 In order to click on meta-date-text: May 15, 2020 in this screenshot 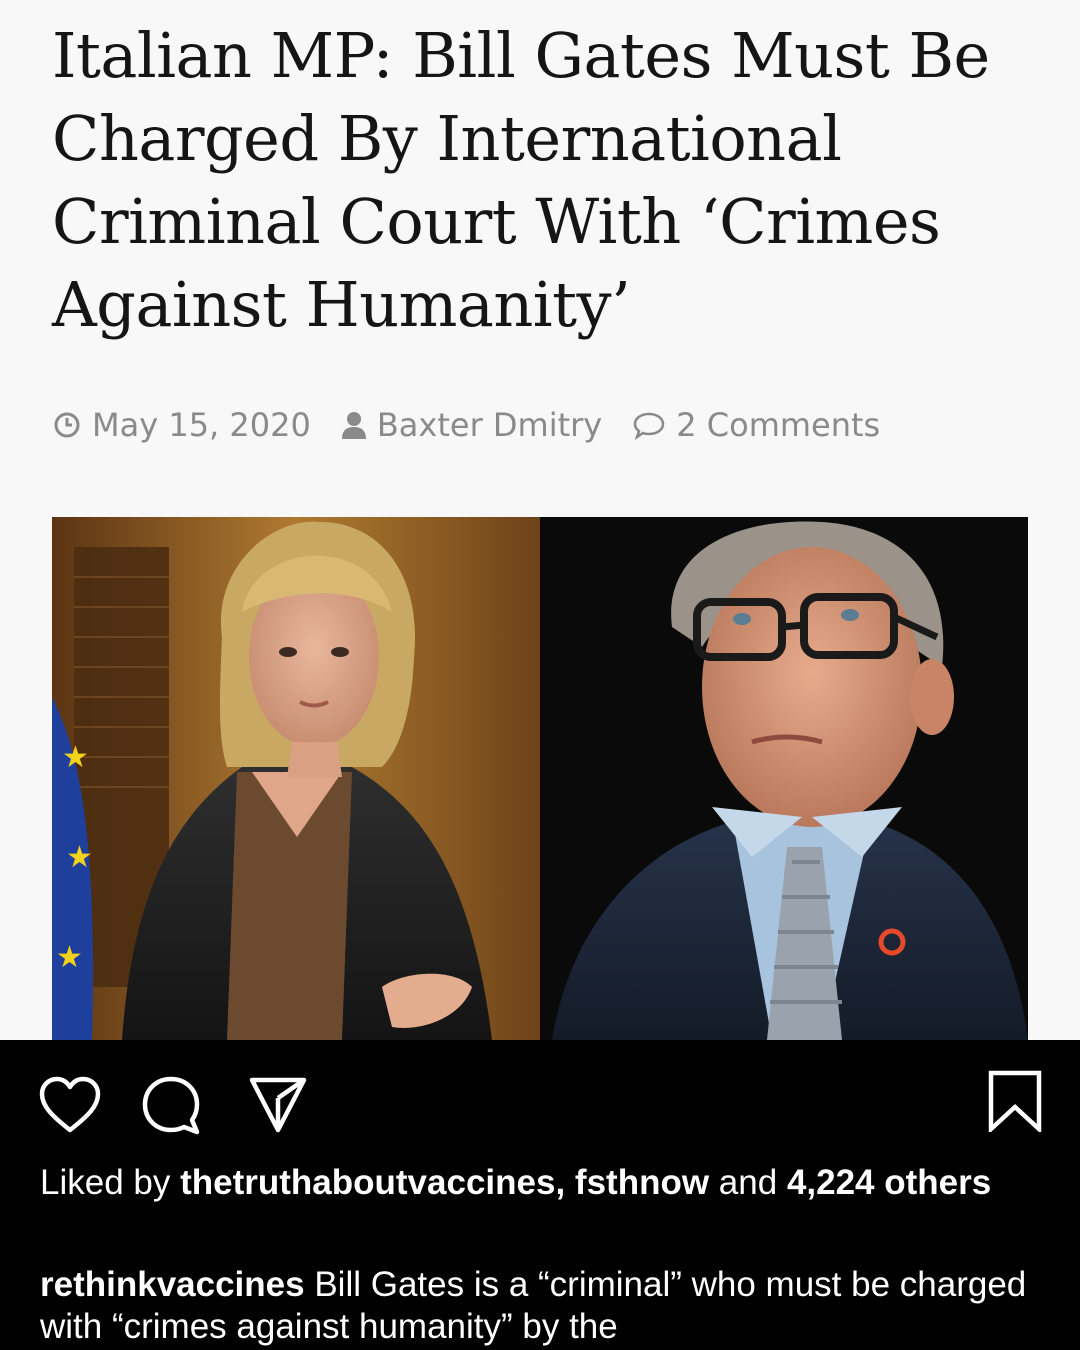, I will do `click(201, 425)`.